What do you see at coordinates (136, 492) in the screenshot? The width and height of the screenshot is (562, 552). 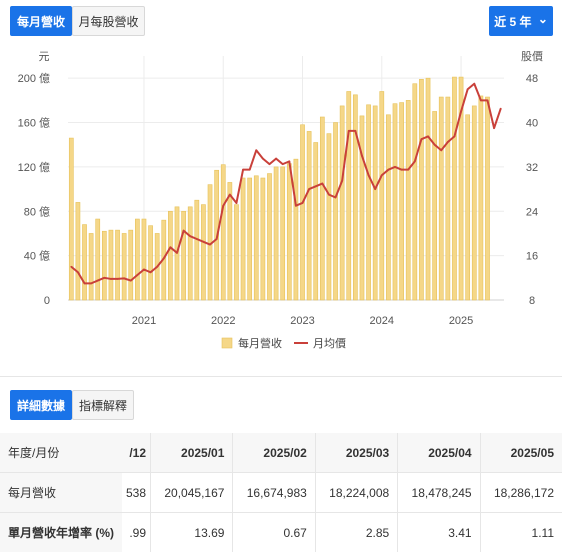 I see `cell-partial: 538` at bounding box center [136, 492].